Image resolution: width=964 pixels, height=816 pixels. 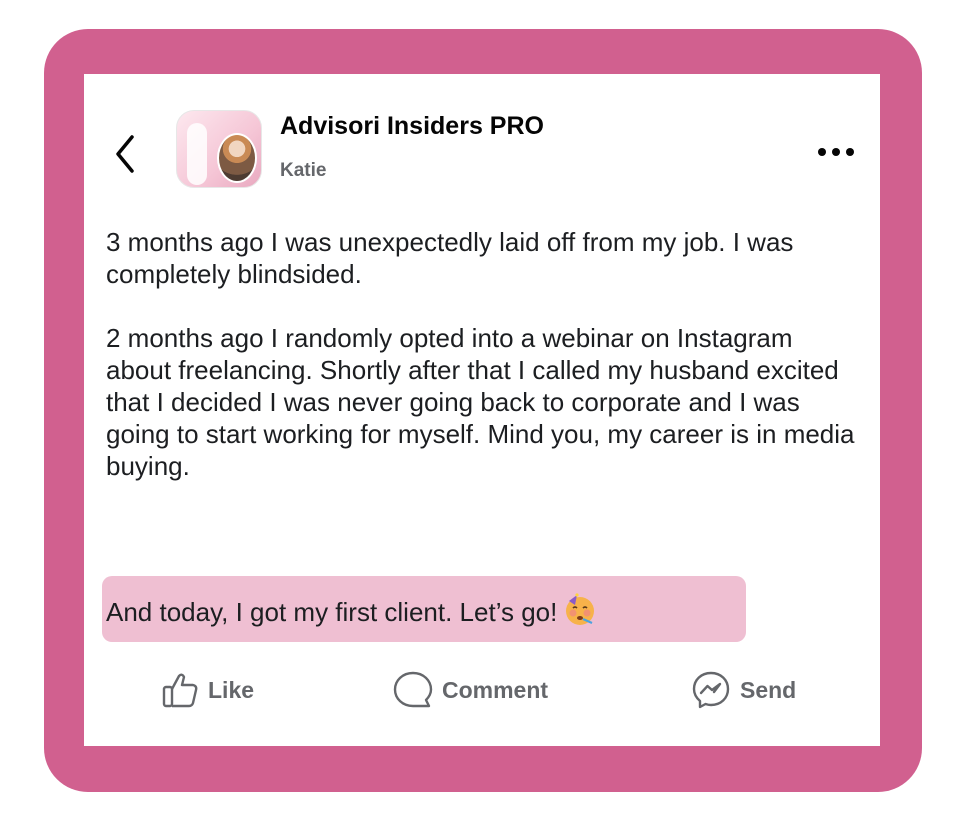 I want to click on avatar-decoration, so click(x=197, y=154).